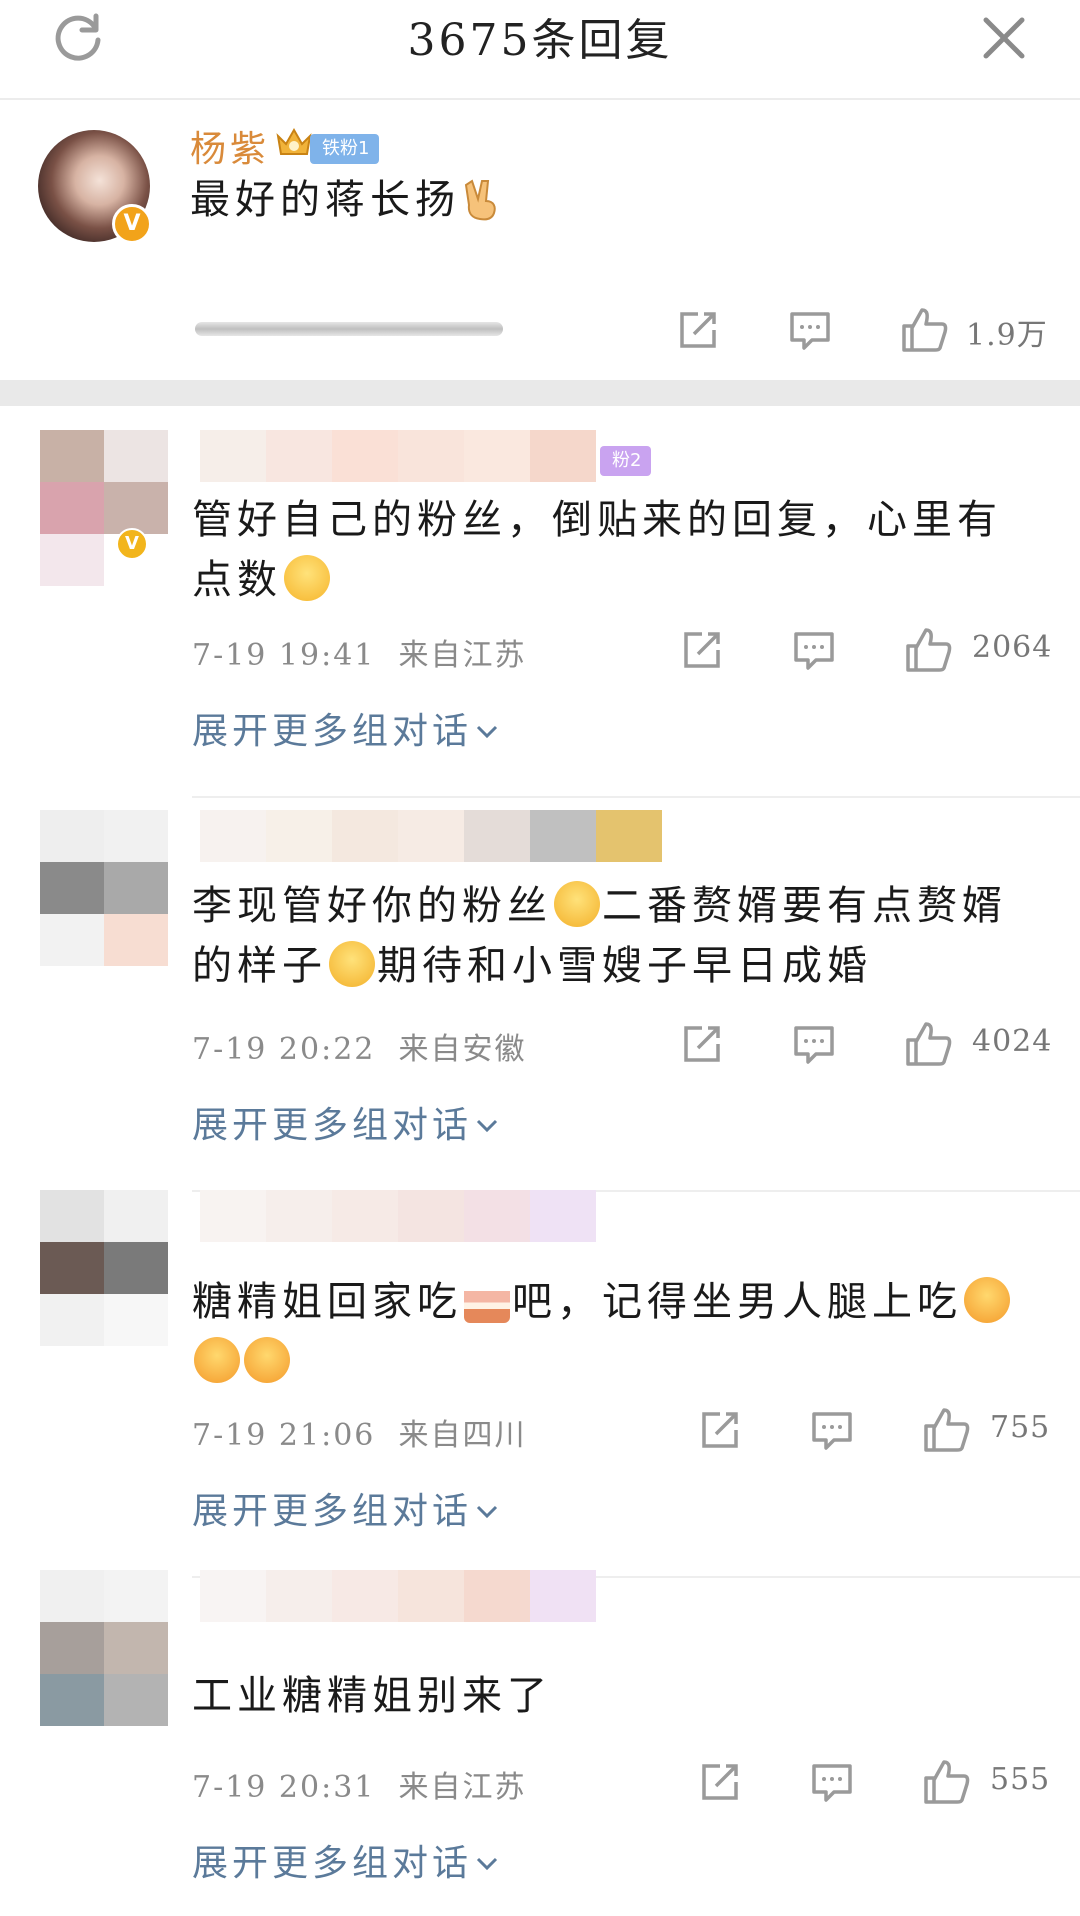 The width and height of the screenshot is (1080, 1916). Describe the element at coordinates (372, 1696) in the screenshot. I see `comment-text: 工业糖精姐别来了` at that location.